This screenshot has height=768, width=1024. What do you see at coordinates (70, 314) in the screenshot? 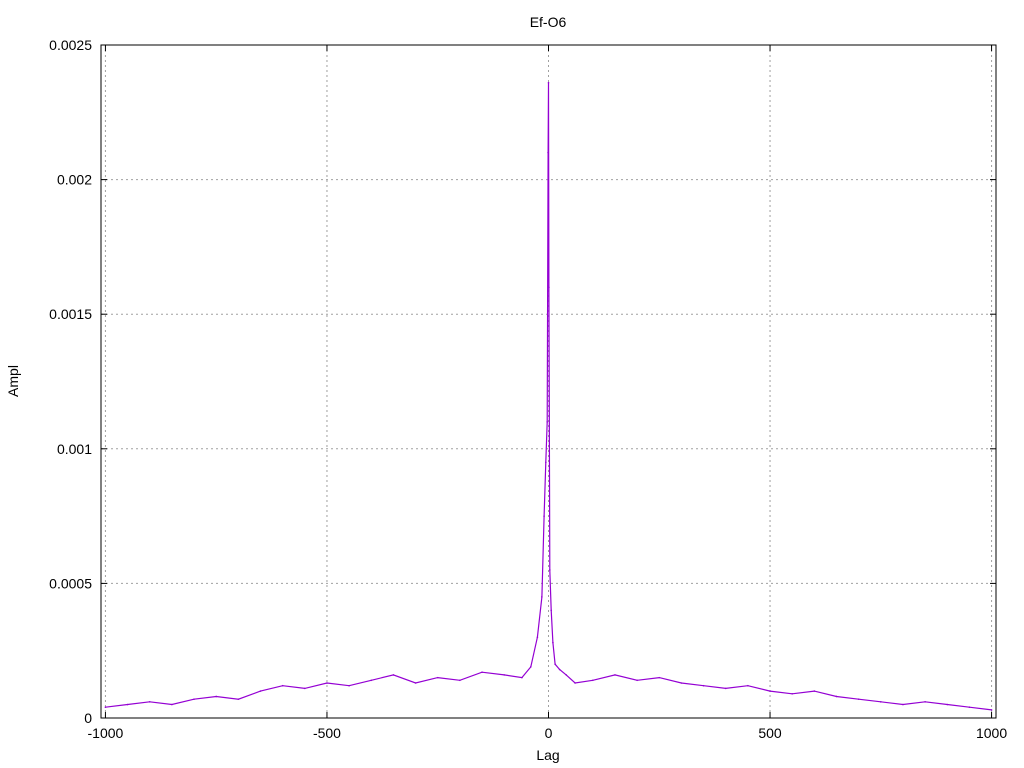
I see `y-tick-label: 0.0015` at bounding box center [70, 314].